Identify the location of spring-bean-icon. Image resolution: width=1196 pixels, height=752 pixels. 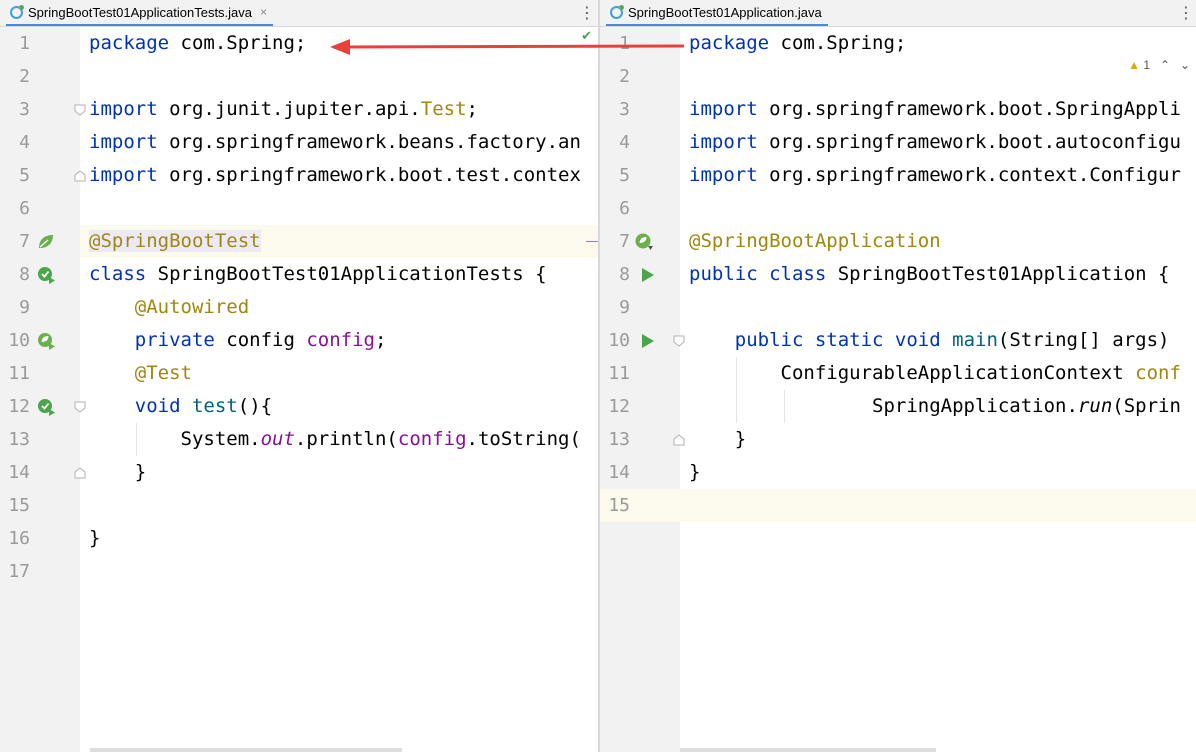
(46, 242).